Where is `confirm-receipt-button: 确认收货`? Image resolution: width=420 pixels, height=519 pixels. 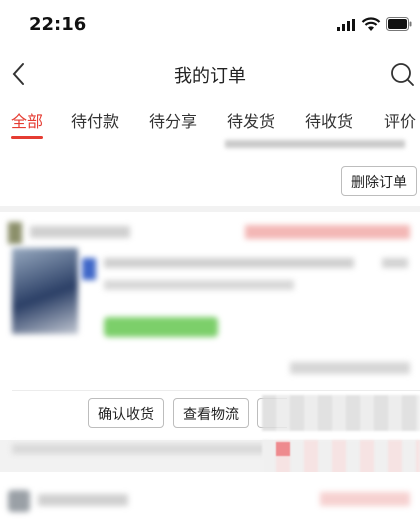 confirm-receipt-button: 确认收货 is located at coordinates (126, 413).